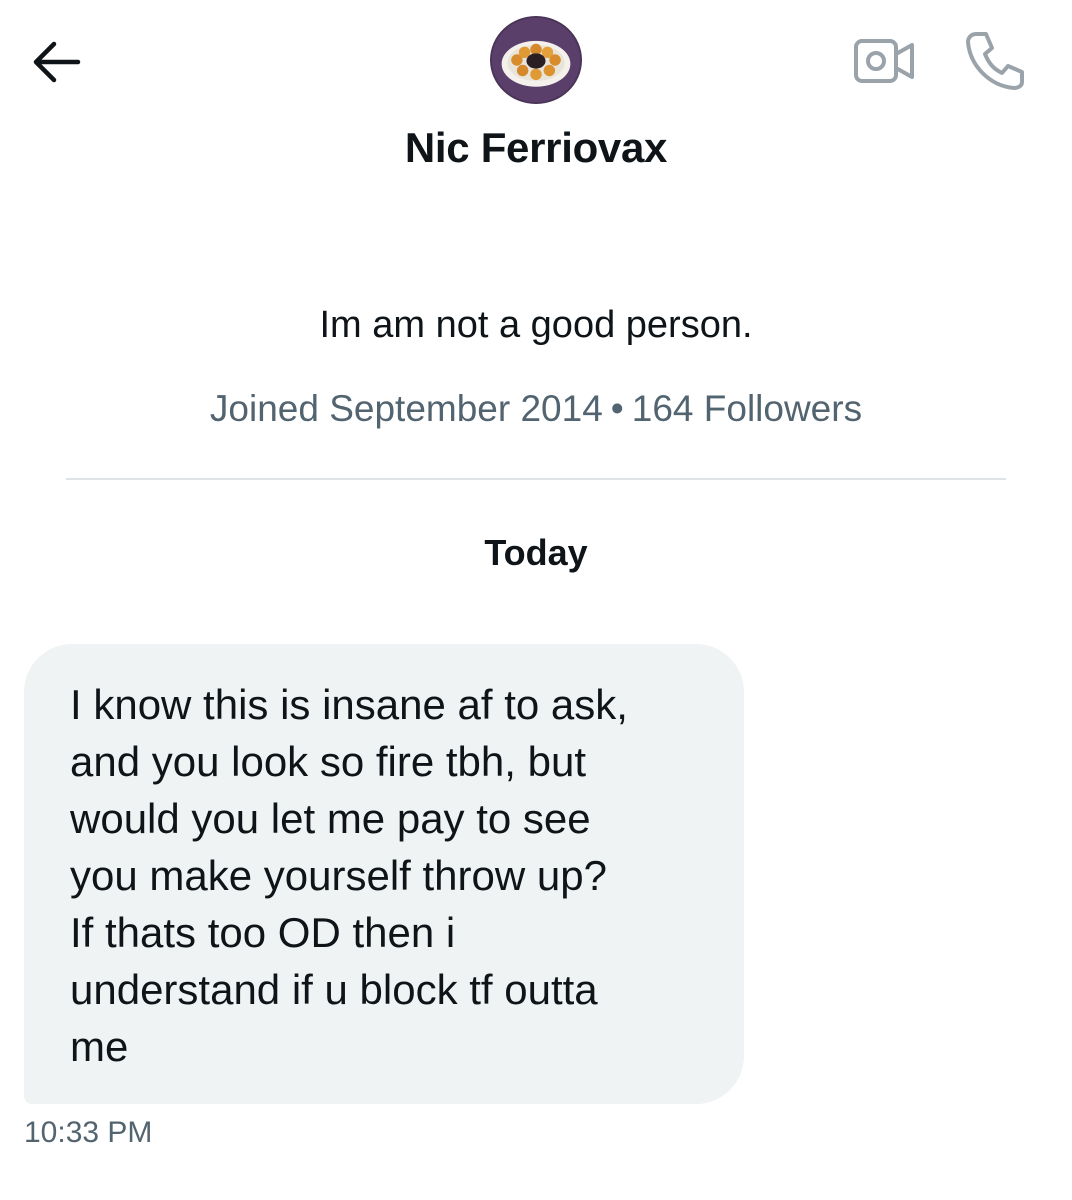  I want to click on avatar-image, so click(536, 60).